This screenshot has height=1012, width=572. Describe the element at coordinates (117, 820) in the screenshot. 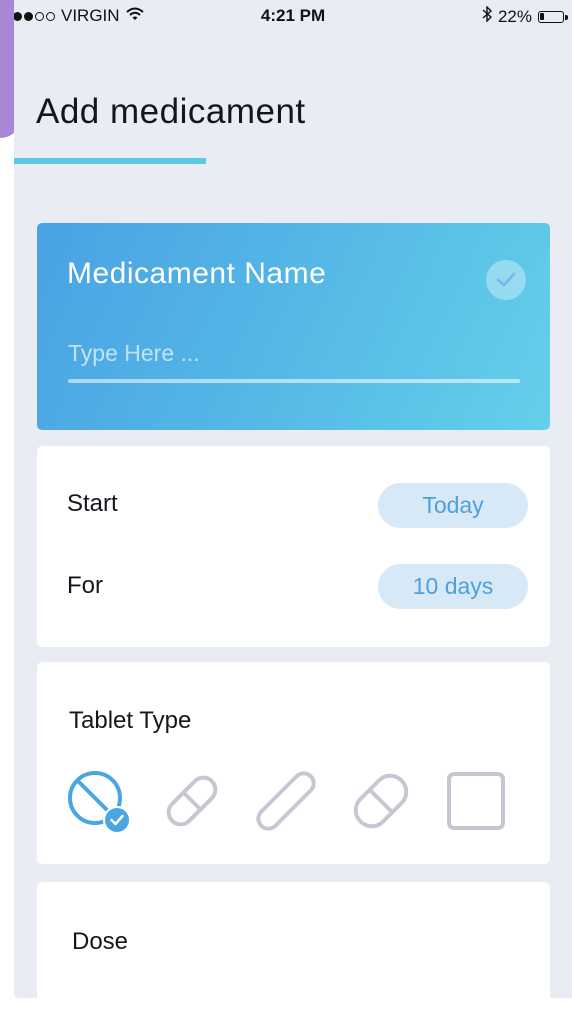

I see `selected-check-icon` at that location.